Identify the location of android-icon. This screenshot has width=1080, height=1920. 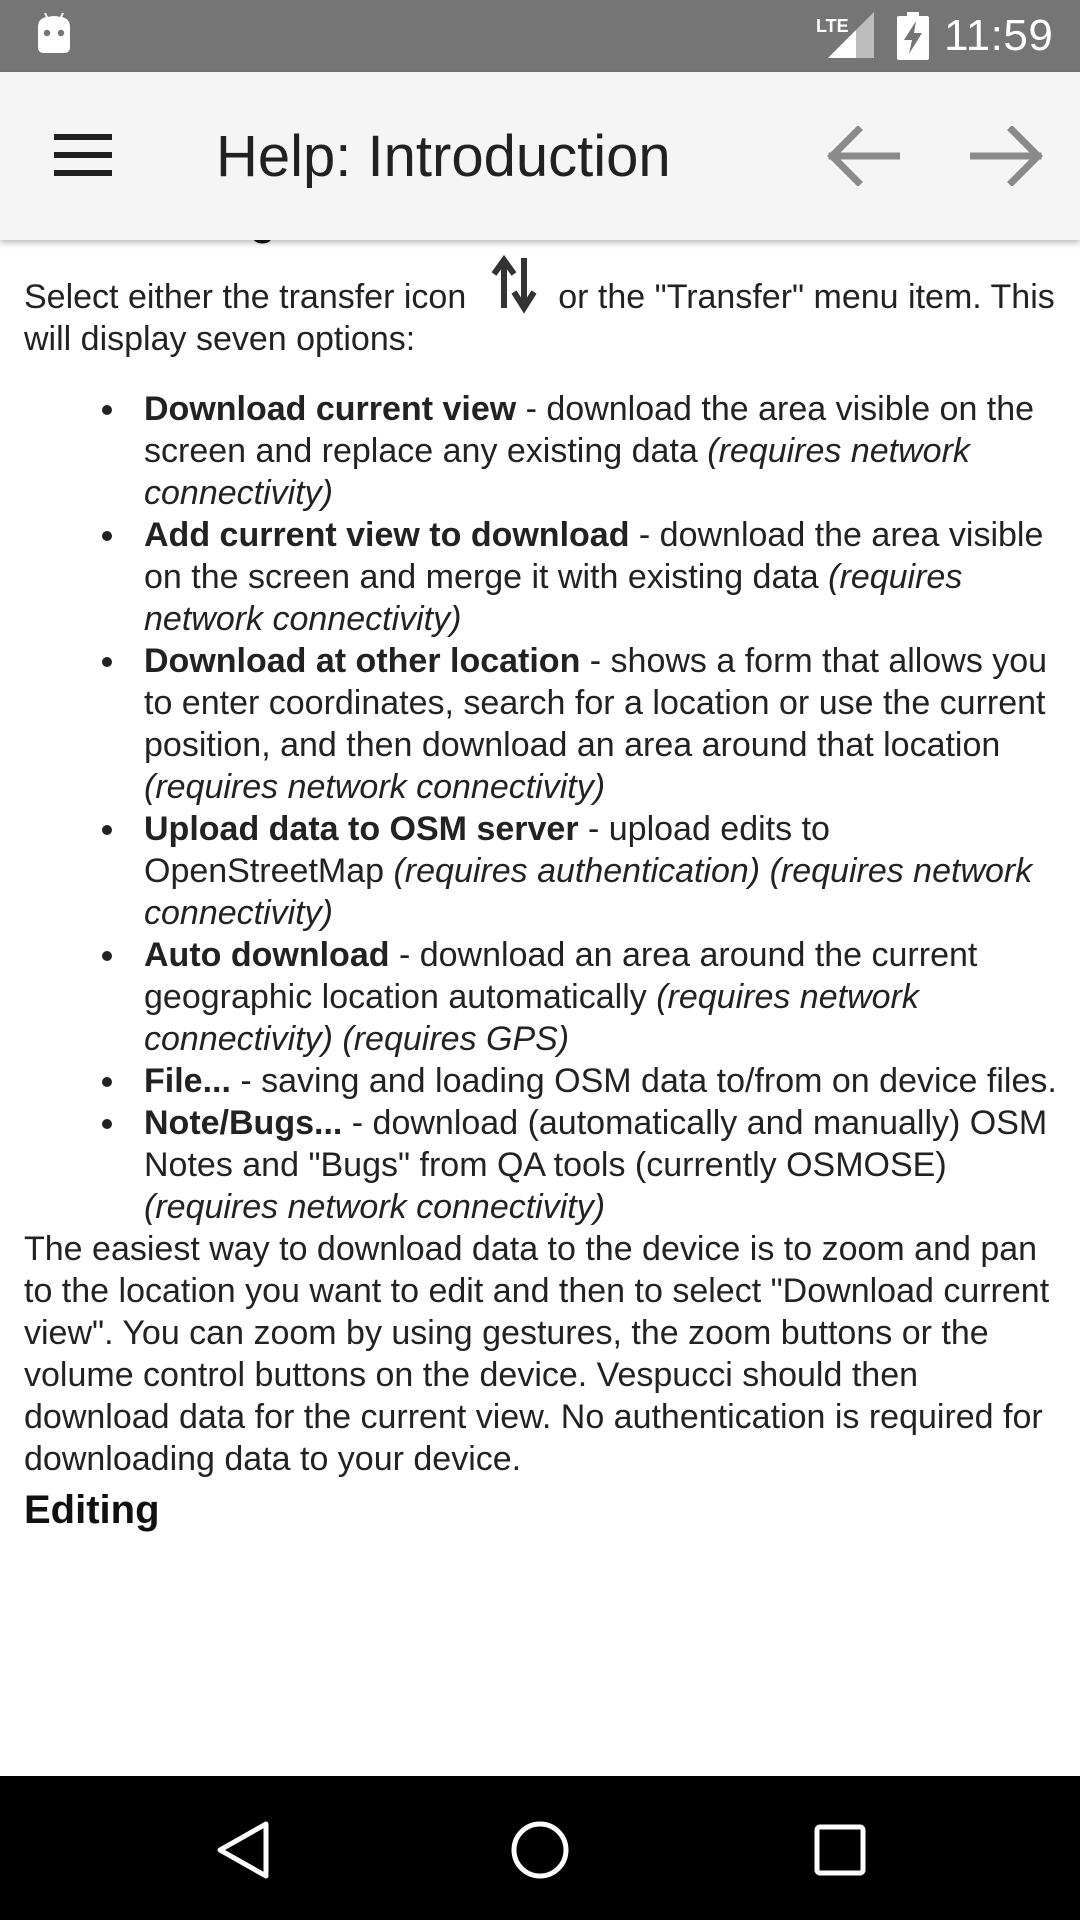
(54, 33).